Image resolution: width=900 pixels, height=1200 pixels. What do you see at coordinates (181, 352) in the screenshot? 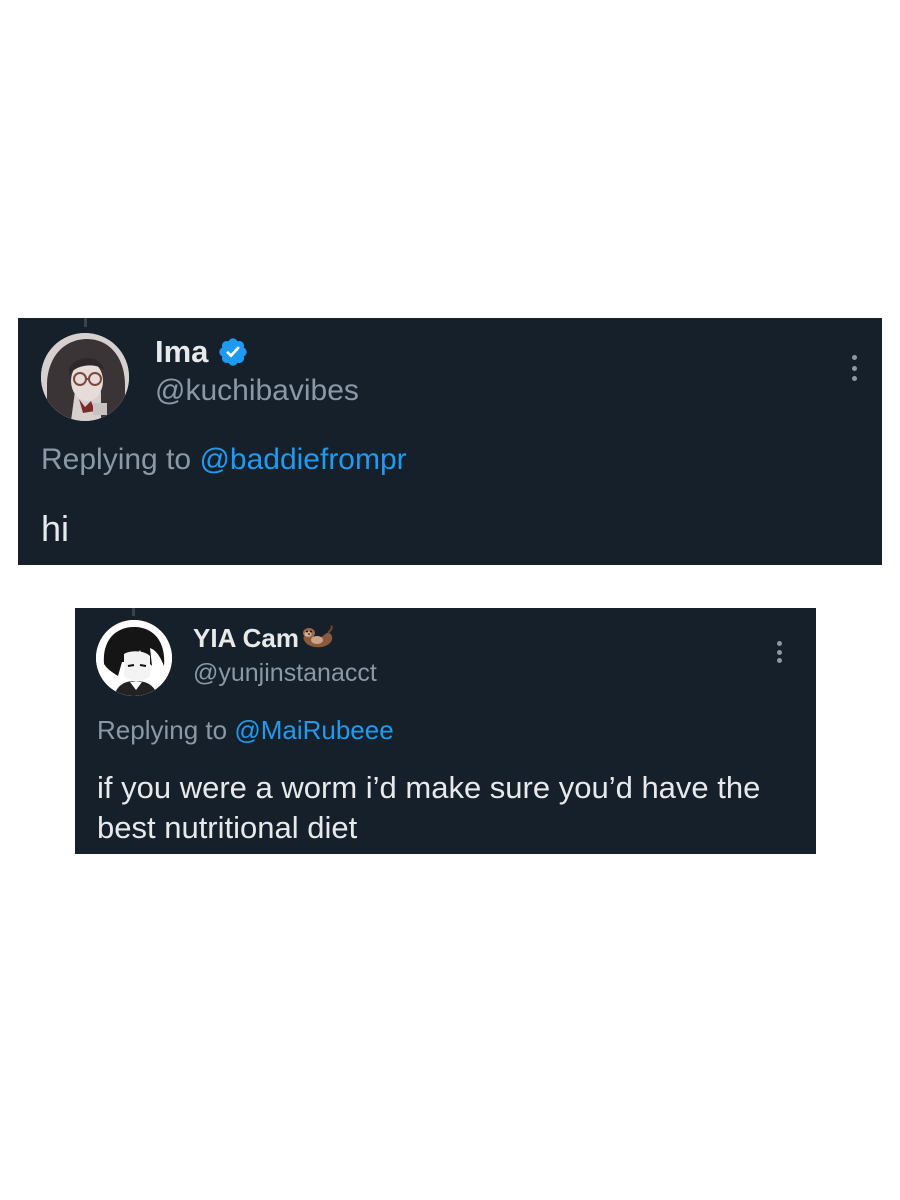
I see `display-name: Ima` at bounding box center [181, 352].